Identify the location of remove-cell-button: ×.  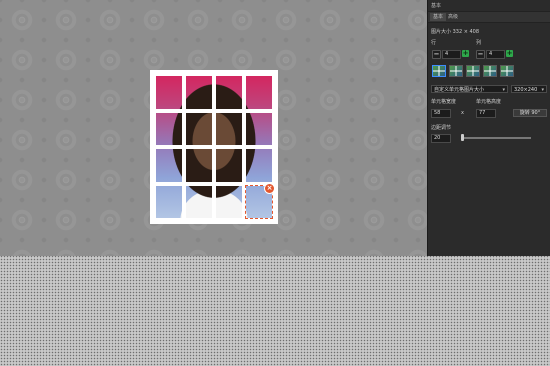
(269, 188).